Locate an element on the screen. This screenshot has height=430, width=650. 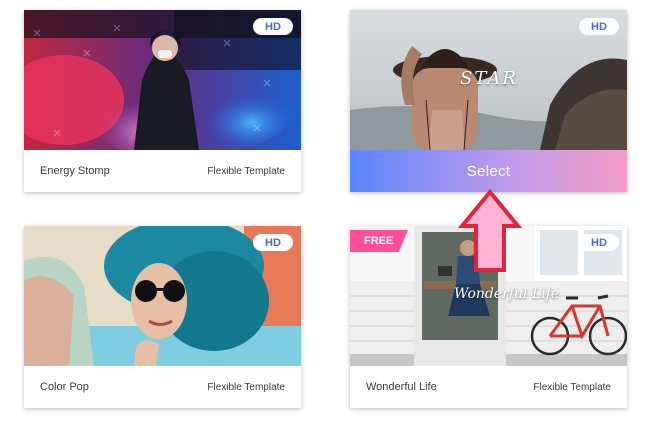
pointer-arrow-icon is located at coordinates (490, 230).